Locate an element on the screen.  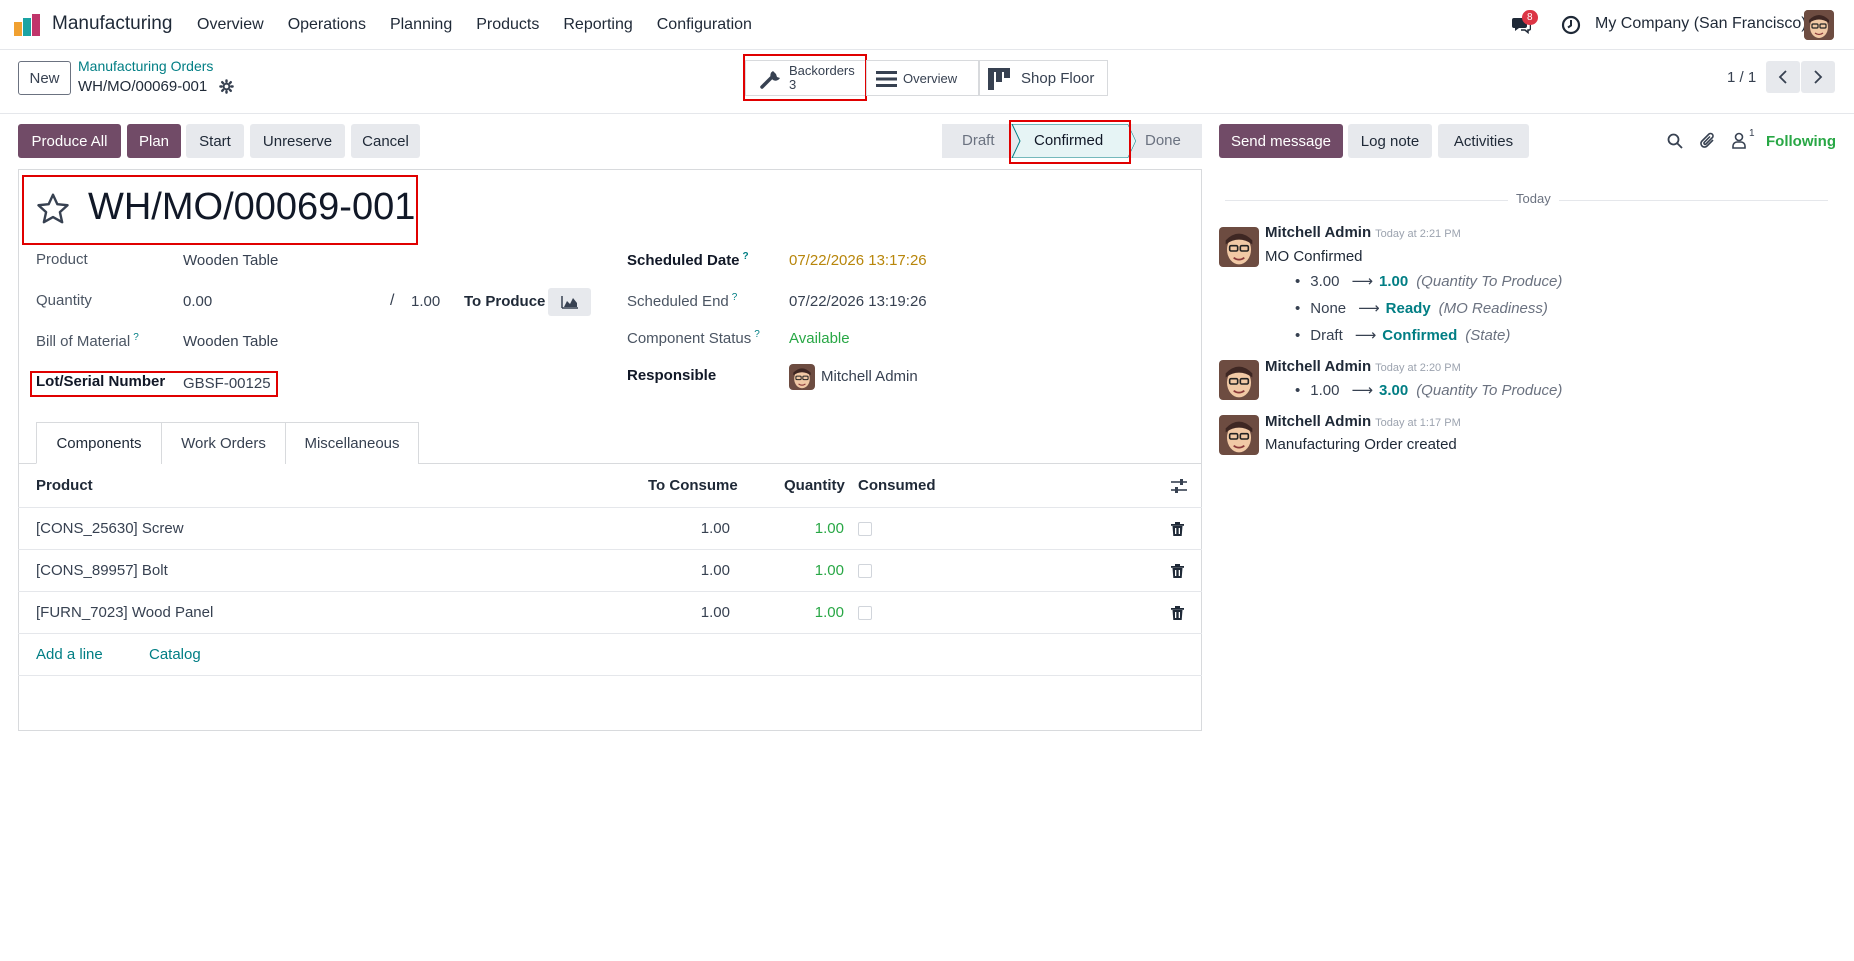
breadcrumb-manufacturing-orders: Manufacturing Orders is located at coordinates (145, 66).